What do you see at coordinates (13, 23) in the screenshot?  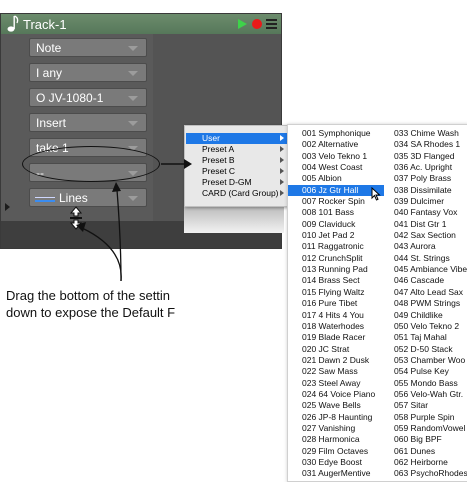 I see `music-note-icon` at bounding box center [13, 23].